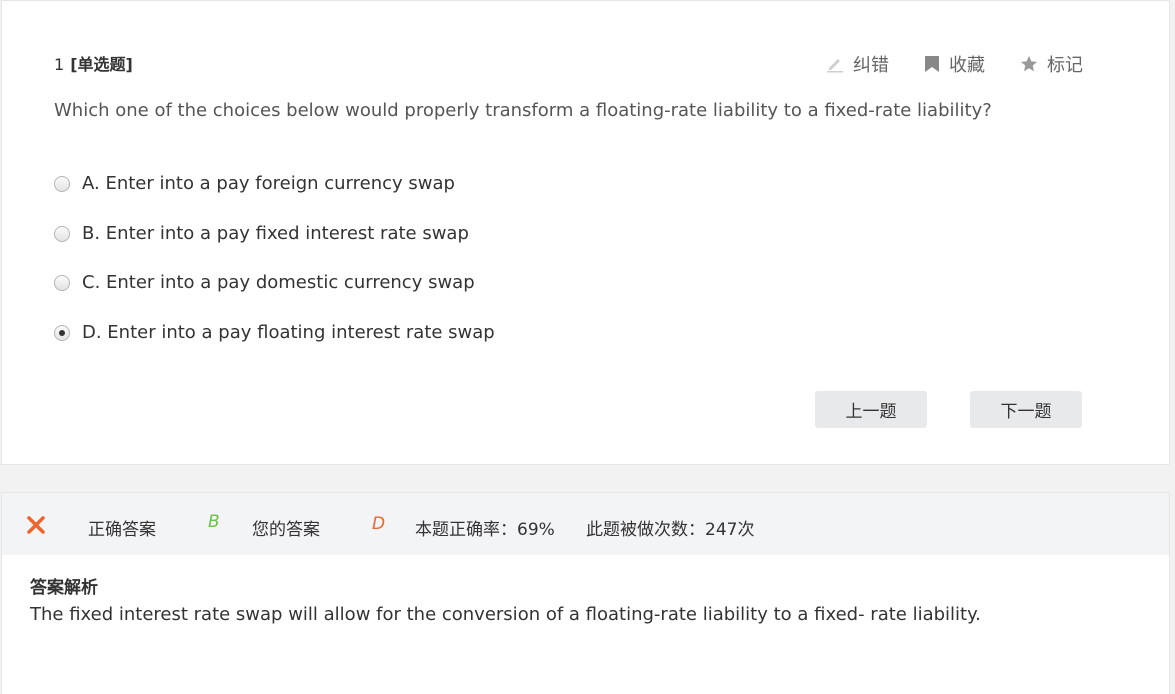  I want to click on bookmark-icon, so click(932, 64).